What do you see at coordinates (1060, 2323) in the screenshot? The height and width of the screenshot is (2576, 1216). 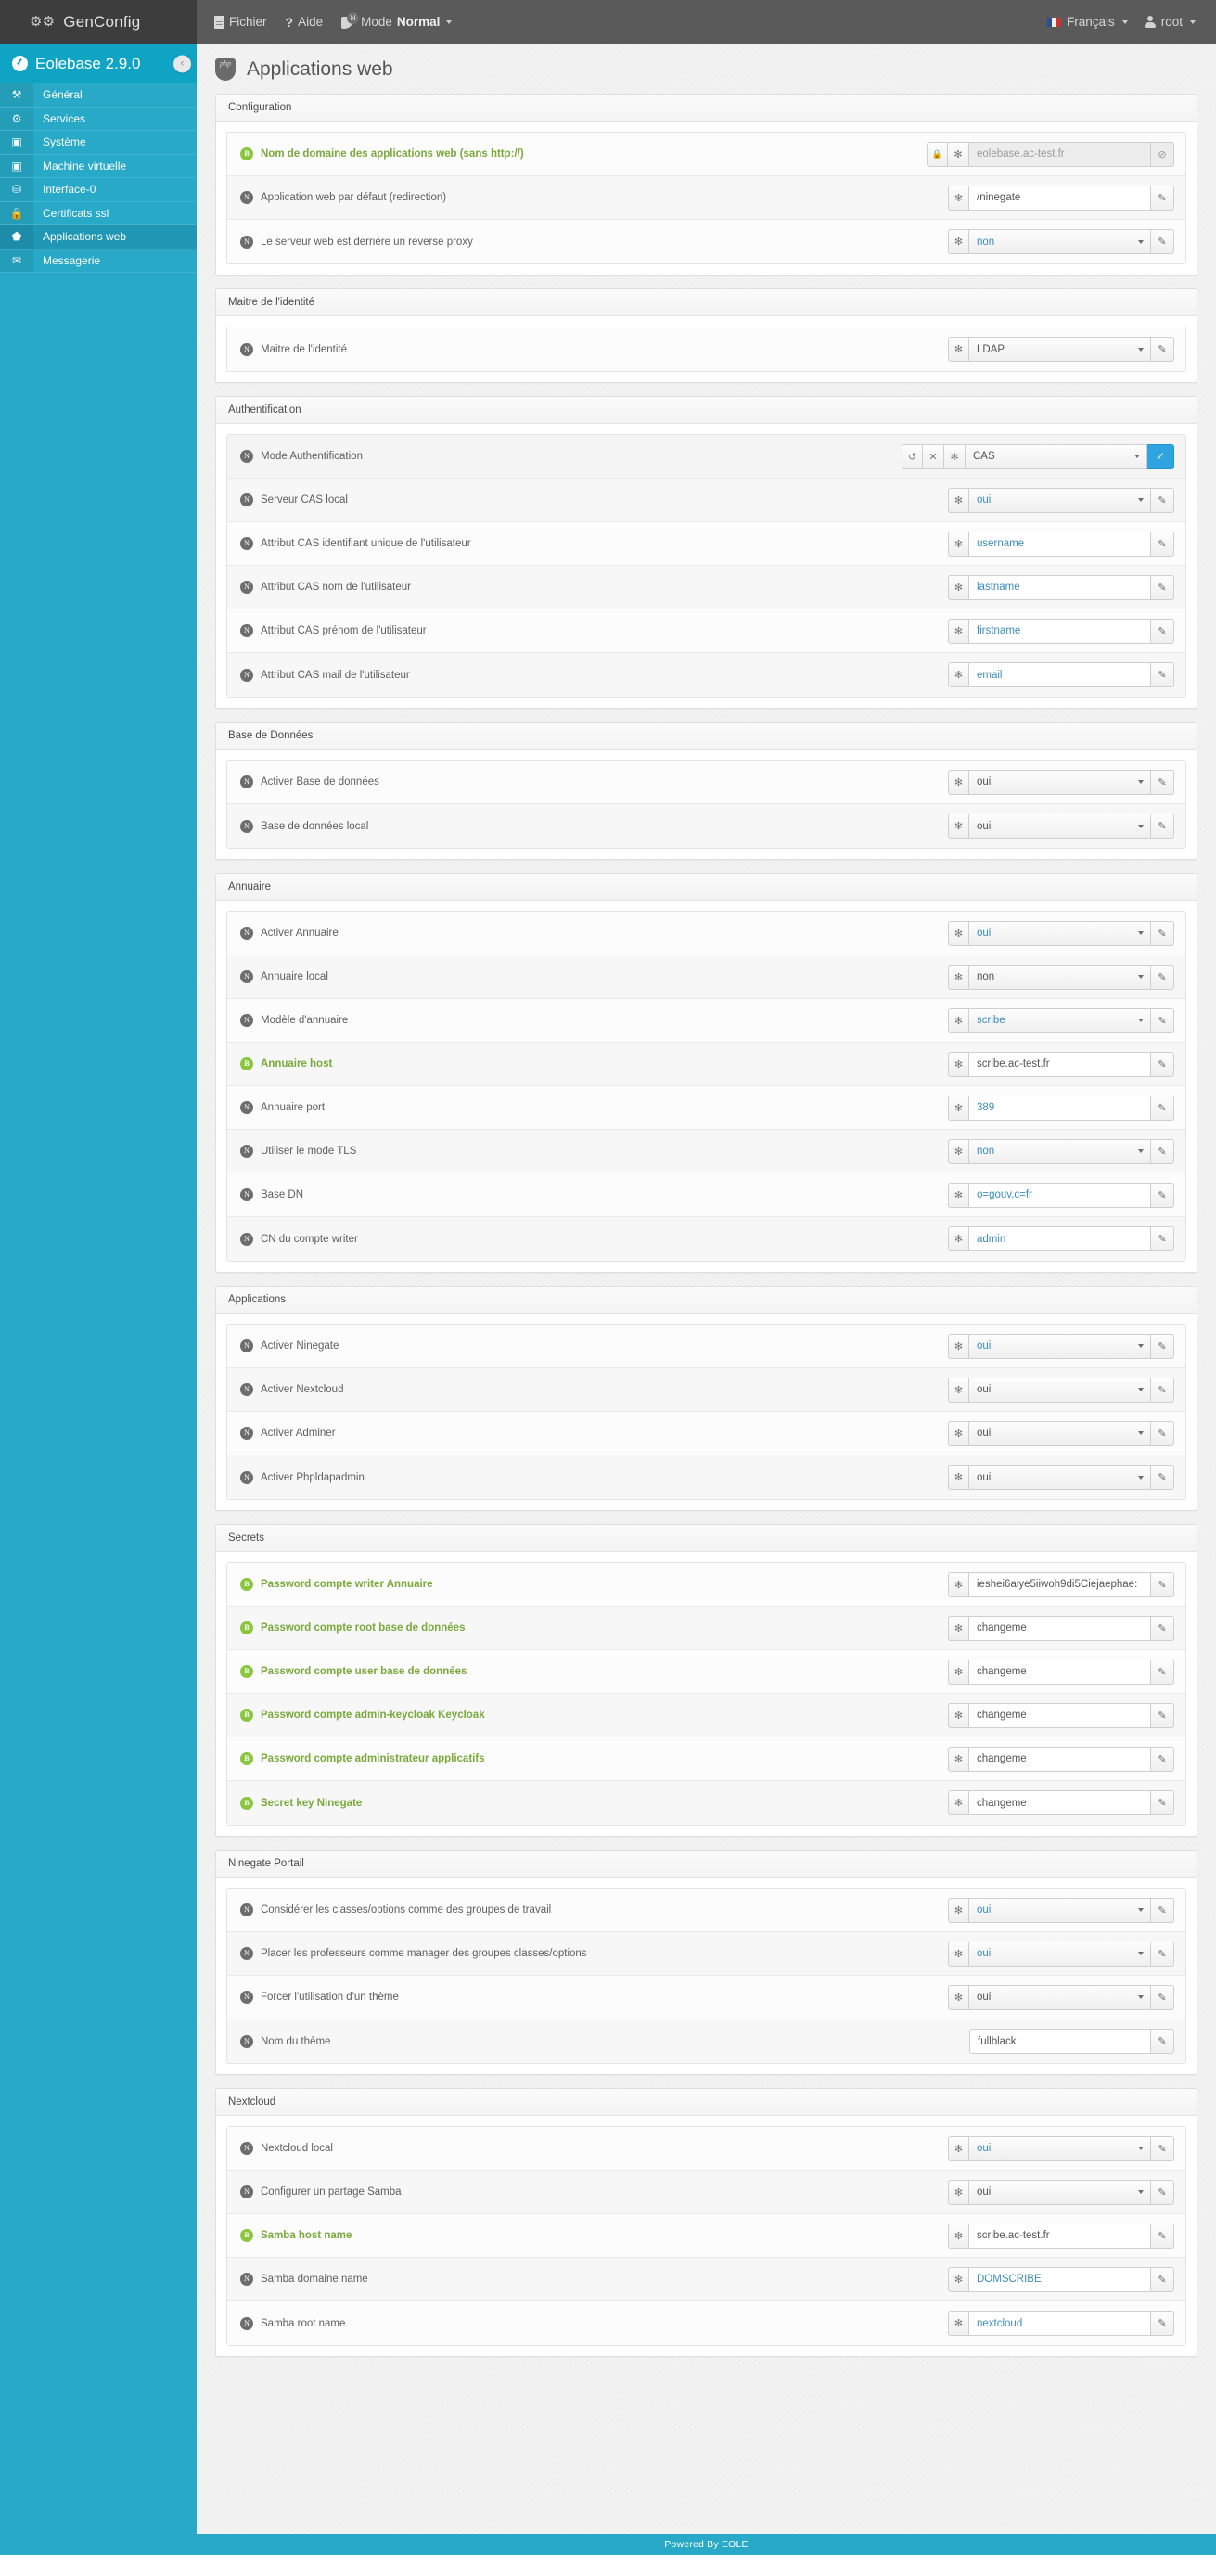 I see `value-input: nextcloud` at bounding box center [1060, 2323].